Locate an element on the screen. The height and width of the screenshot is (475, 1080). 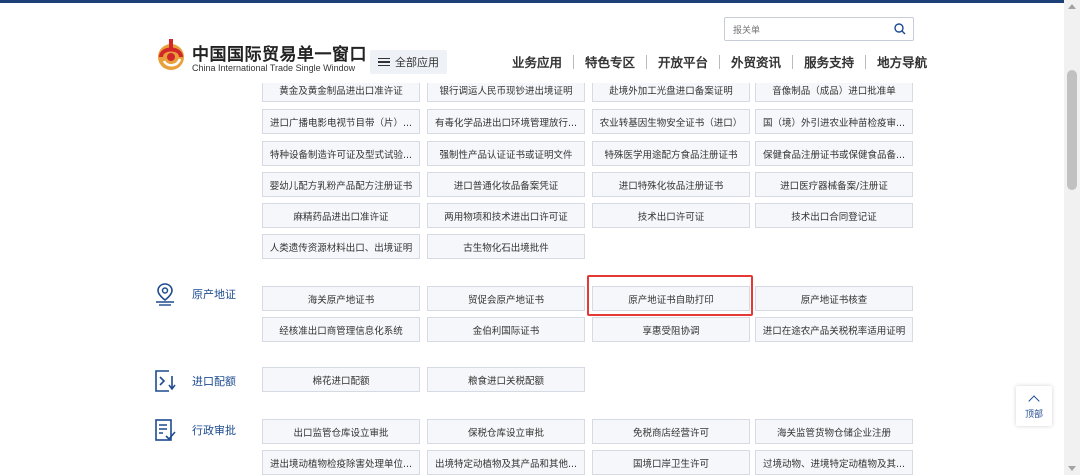
service-button: 出口监管仓库设立审批 is located at coordinates (341, 431).